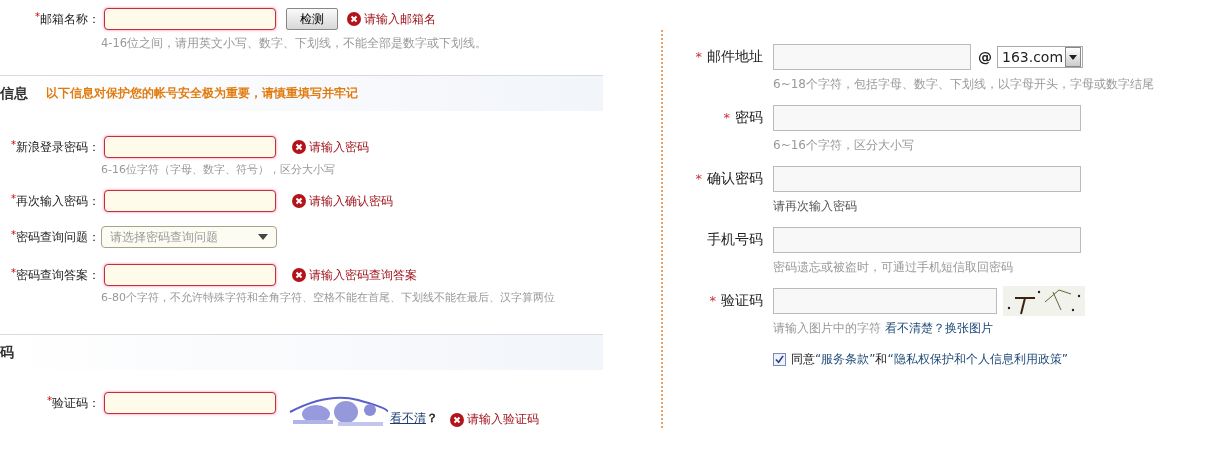  Describe the element at coordinates (938, 328) in the screenshot. I see `refresh-link: 看不清楚？换张图片` at that location.